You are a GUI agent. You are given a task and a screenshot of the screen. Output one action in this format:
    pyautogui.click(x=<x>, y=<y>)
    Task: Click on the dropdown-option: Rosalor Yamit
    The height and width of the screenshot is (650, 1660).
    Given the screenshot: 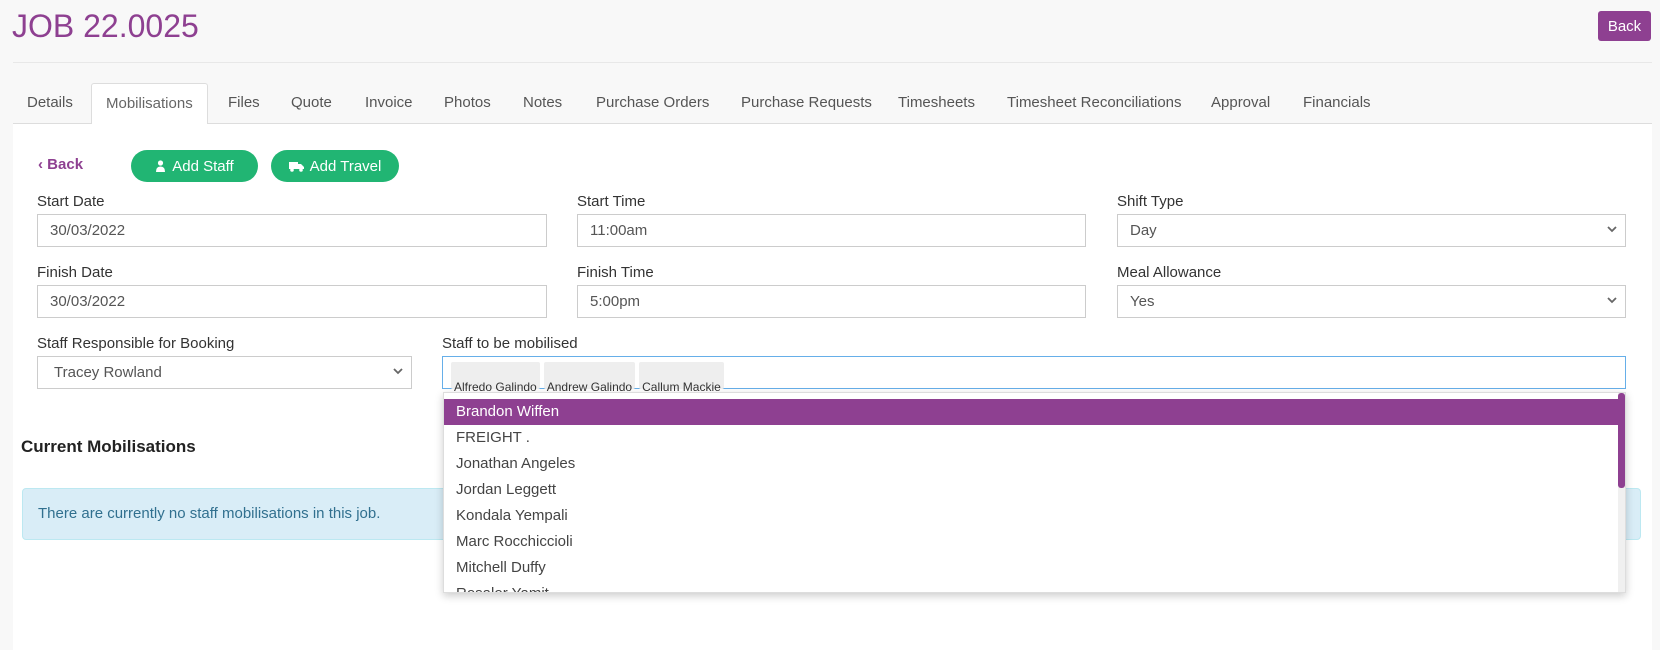 What is the action you would take?
    pyautogui.click(x=1034, y=586)
    